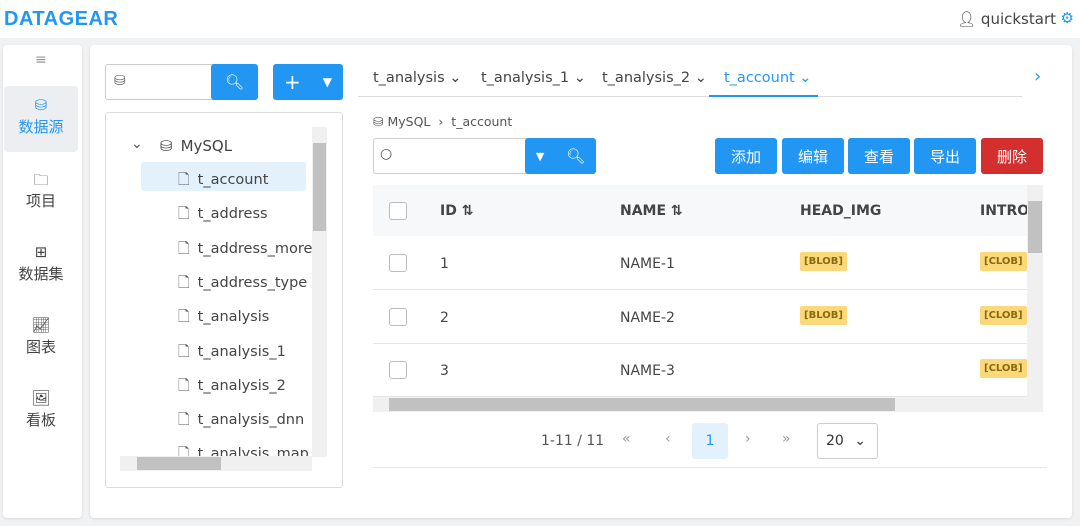 This screenshot has width=1080, height=526. Describe the element at coordinates (242, 284) in the screenshot. I see `tree-item: 🗋 t_address_type` at that location.